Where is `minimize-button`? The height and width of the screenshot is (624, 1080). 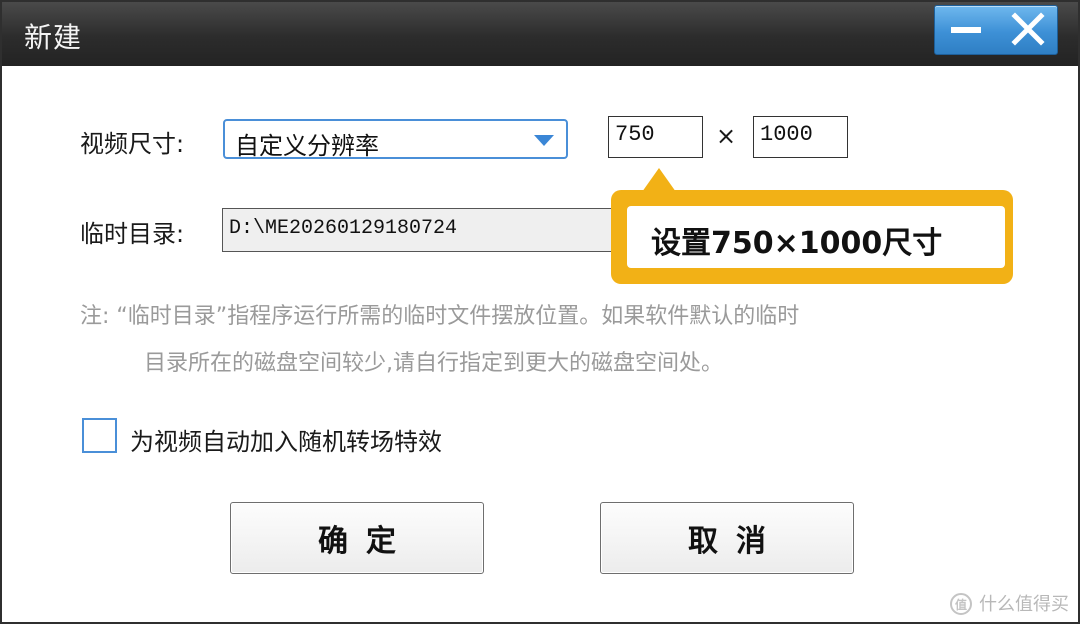
minimize-button is located at coordinates (966, 30).